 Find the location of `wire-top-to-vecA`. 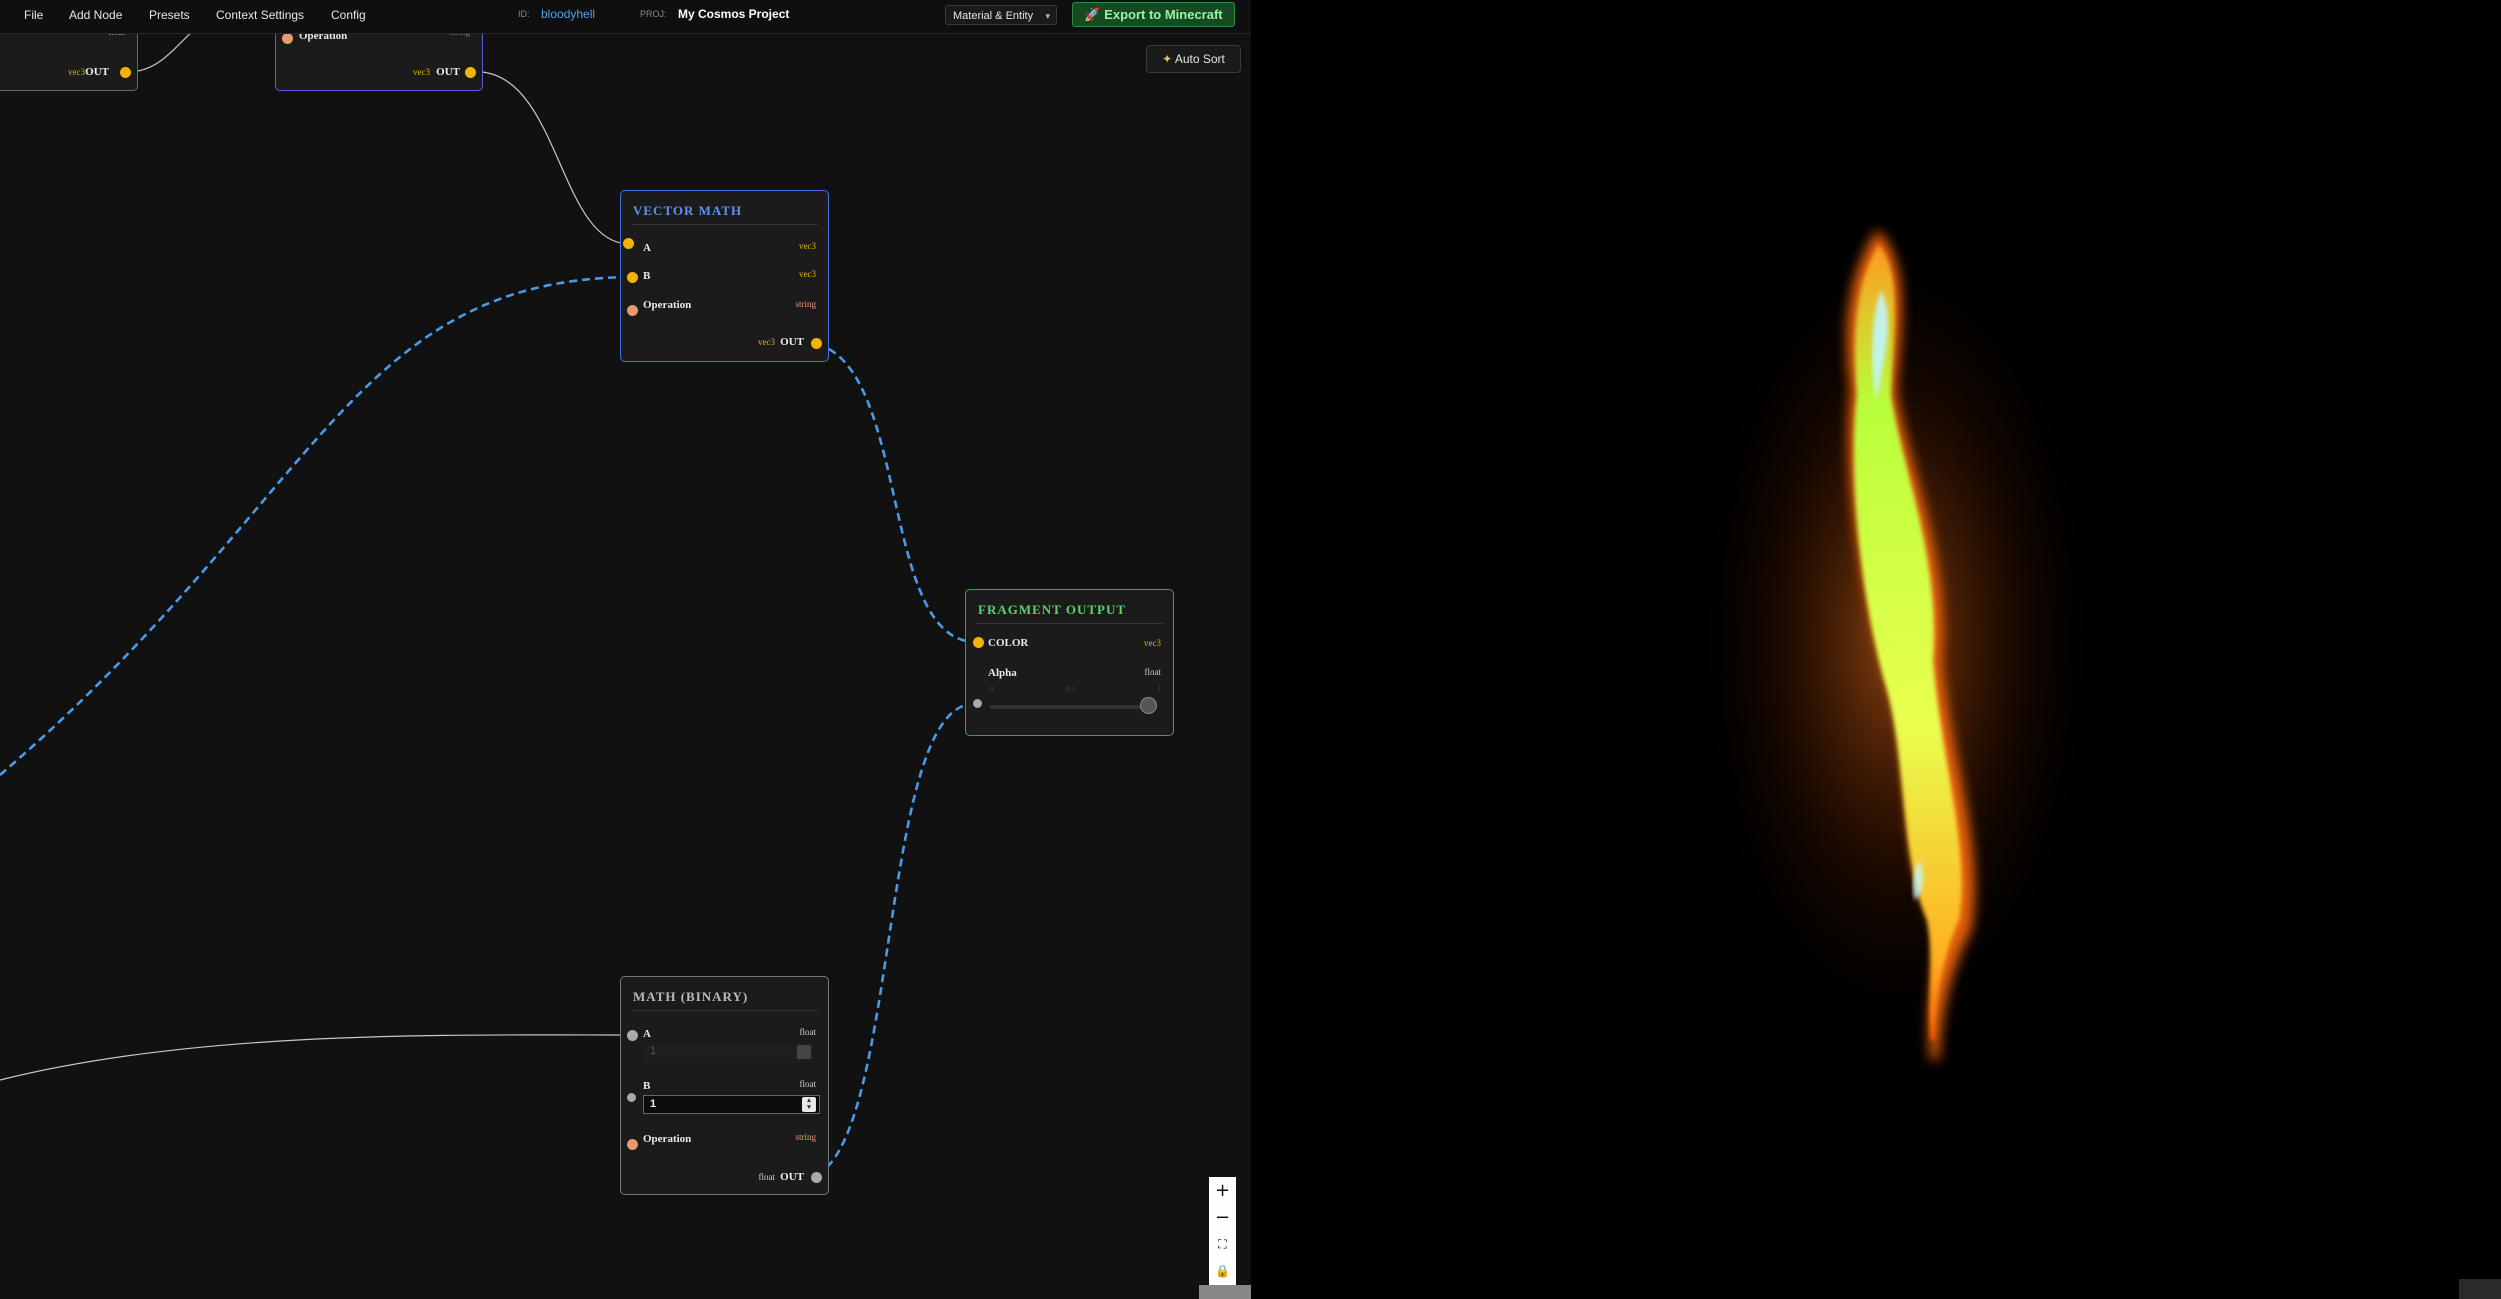

wire-top-to-vecA is located at coordinates (556, 158).